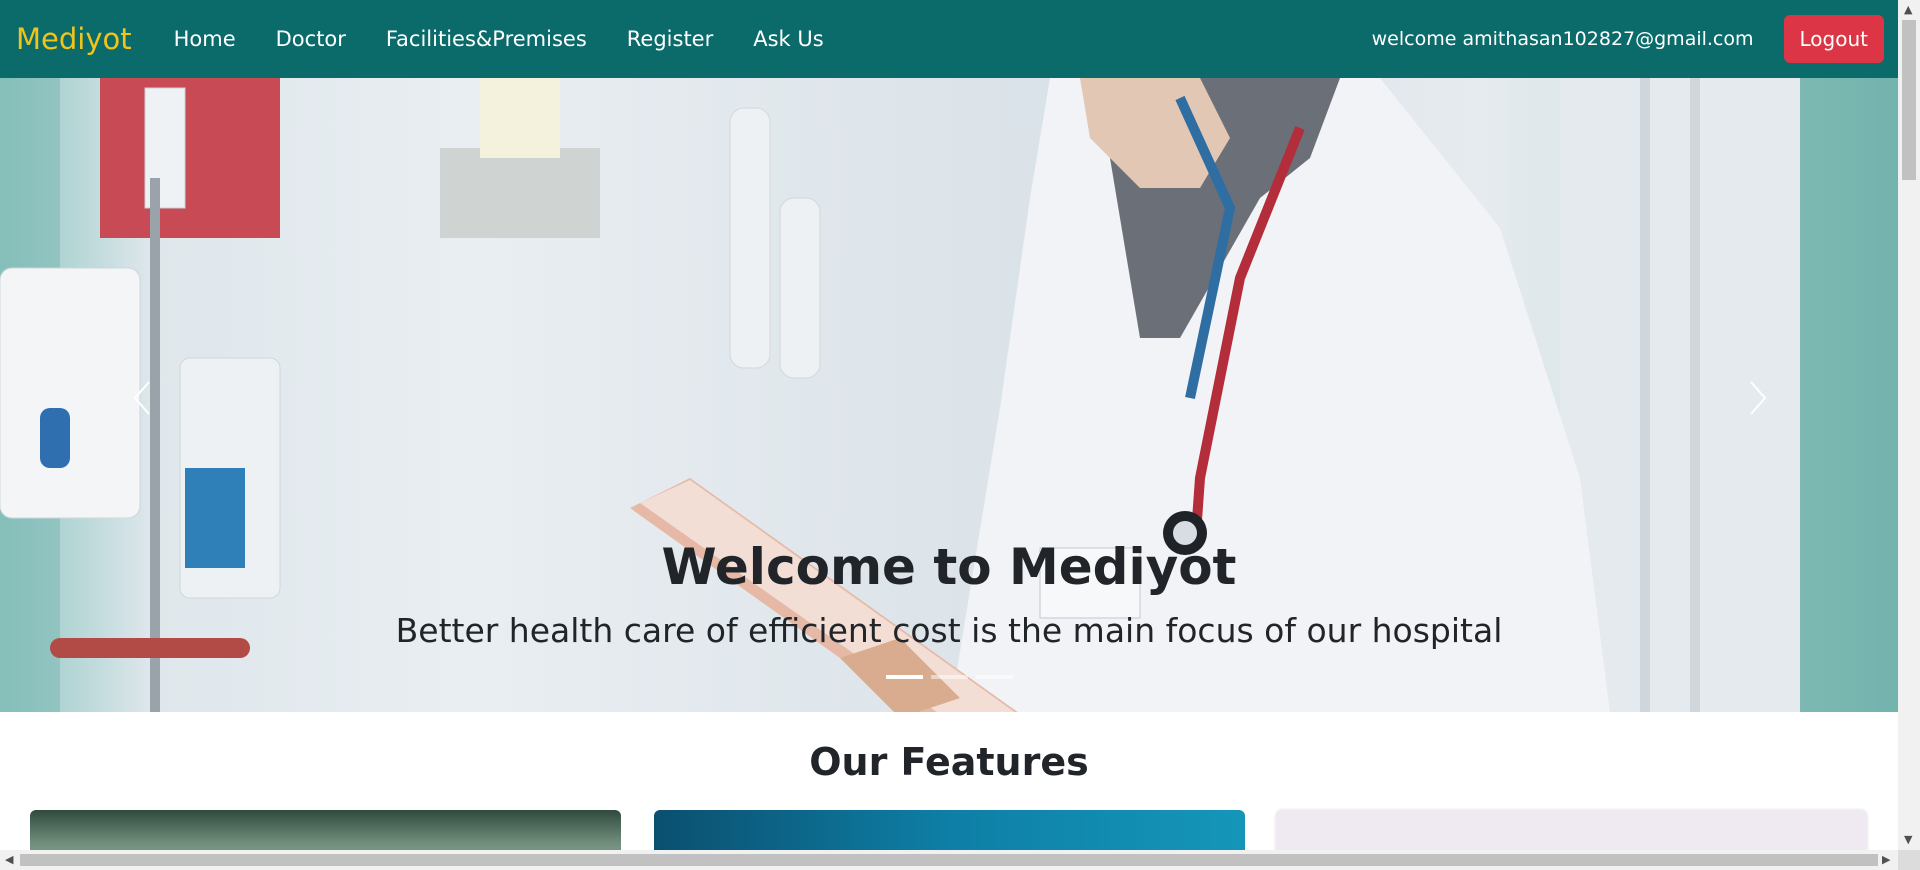 This screenshot has width=1920, height=870. What do you see at coordinates (949, 567) in the screenshot?
I see `hero-title: Welcome to Mediyot` at bounding box center [949, 567].